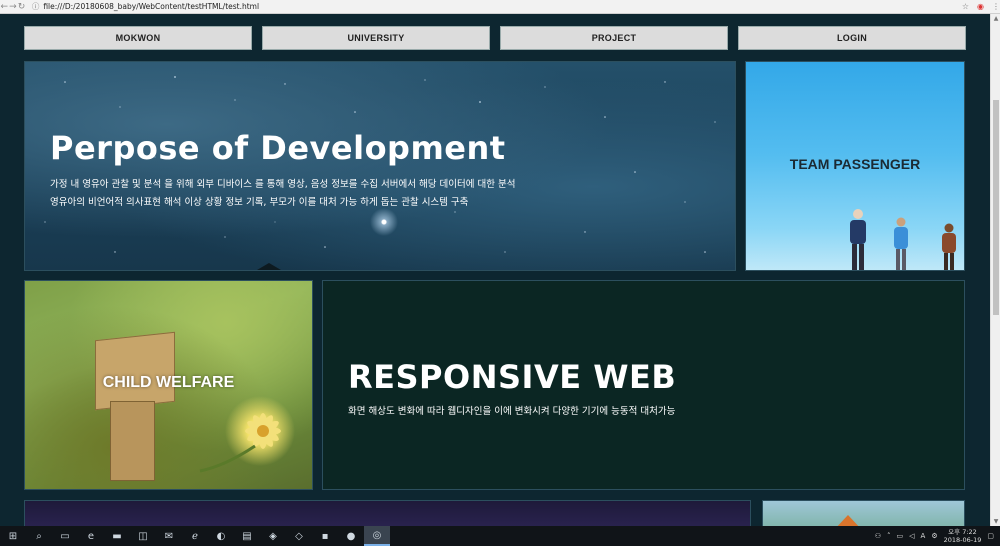  I want to click on team-panel: TEAM PASSENGER, so click(855, 166).